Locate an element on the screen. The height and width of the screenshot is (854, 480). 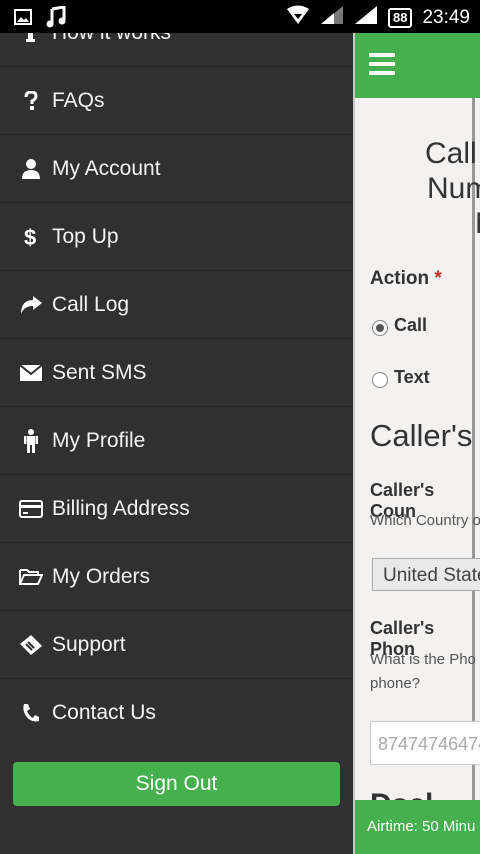
text-radio-label: Text is located at coordinates (412, 377).